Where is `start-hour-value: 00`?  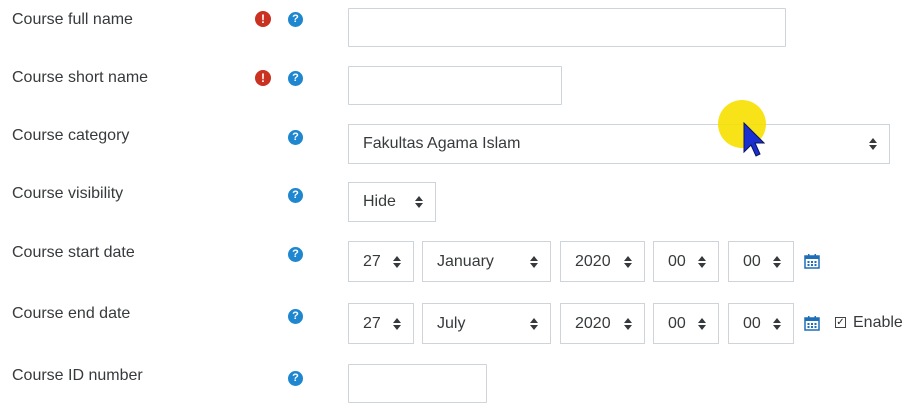 start-hour-value: 00 is located at coordinates (677, 261).